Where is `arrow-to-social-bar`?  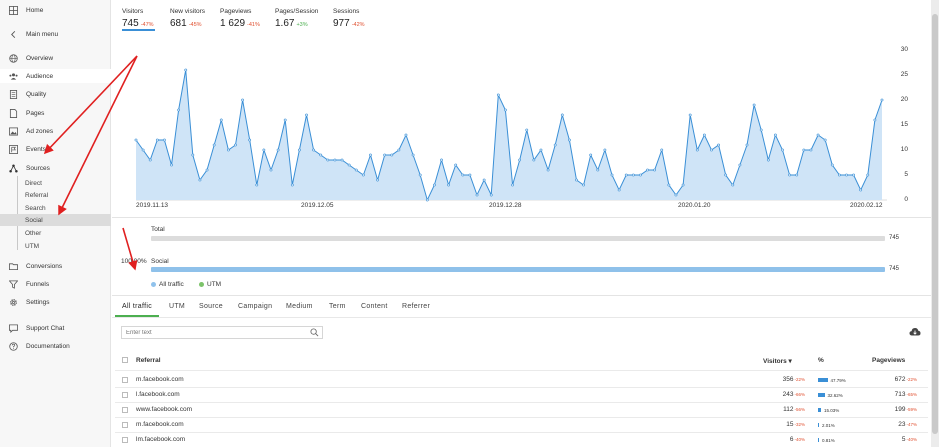 arrow-to-social-bar is located at coordinates (130, 249).